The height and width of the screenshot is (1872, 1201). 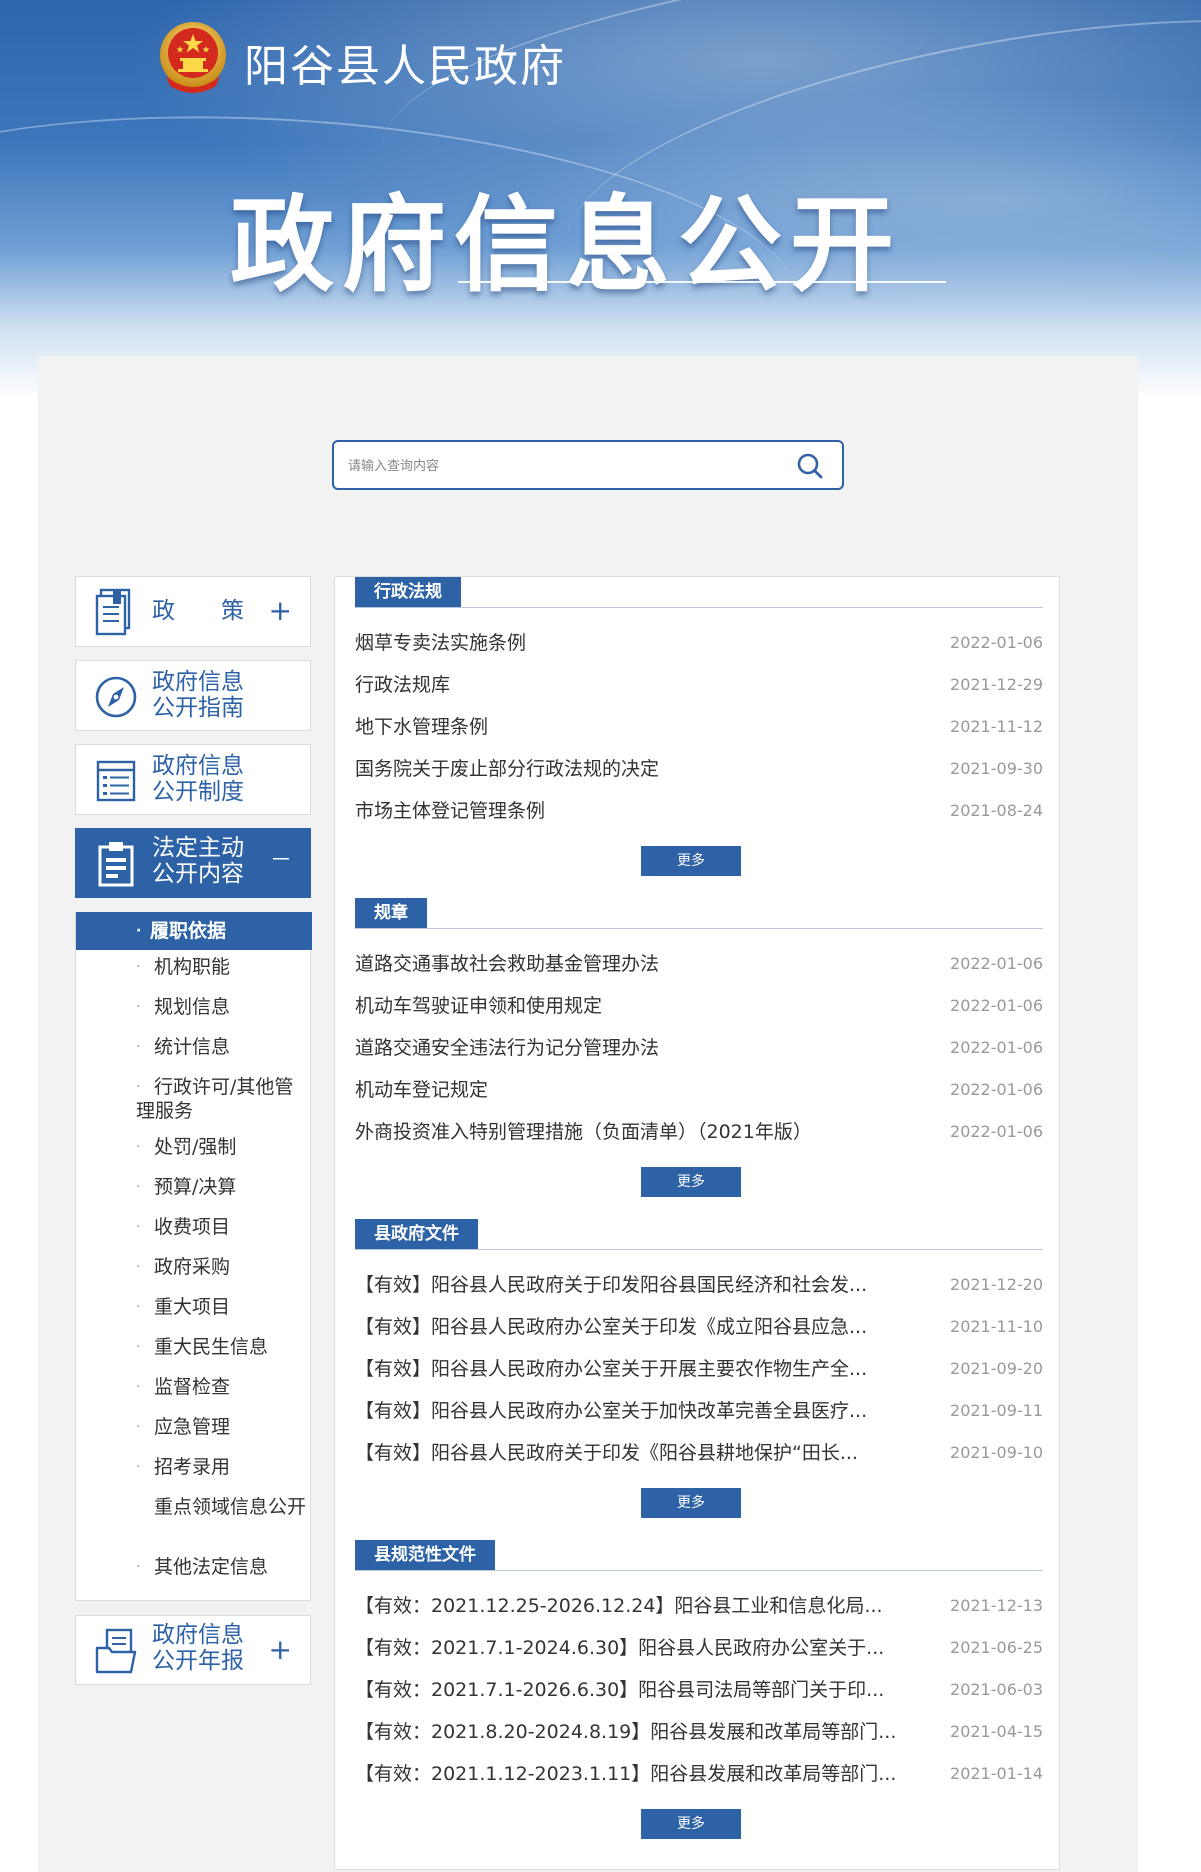 What do you see at coordinates (194, 1567) in the screenshot?
I see `submenu-item: · 其他法定信息` at bounding box center [194, 1567].